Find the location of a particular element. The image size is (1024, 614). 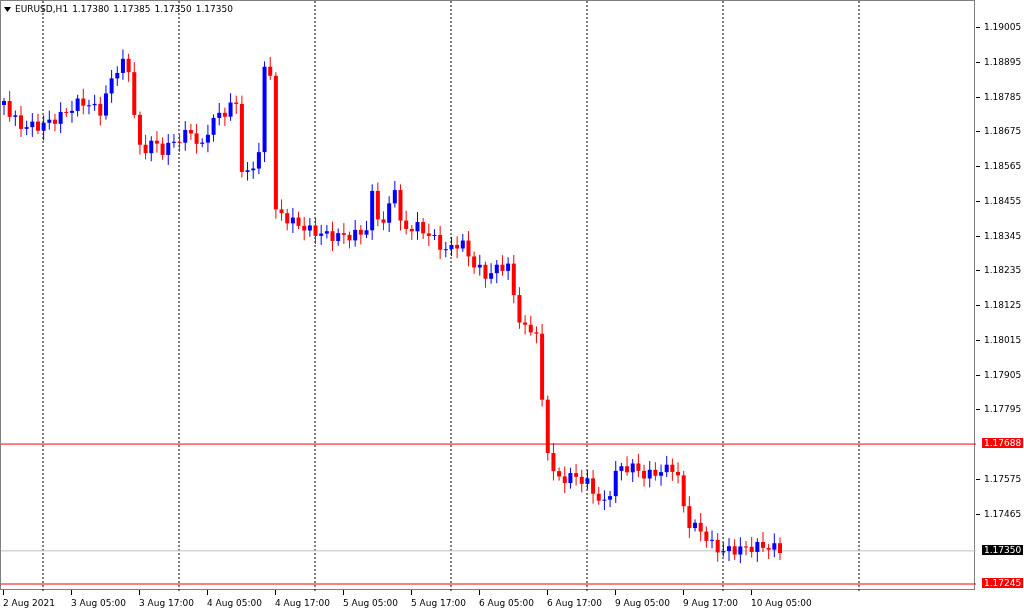

time-axis-label: 9 Aug 17:00 is located at coordinates (710, 603).